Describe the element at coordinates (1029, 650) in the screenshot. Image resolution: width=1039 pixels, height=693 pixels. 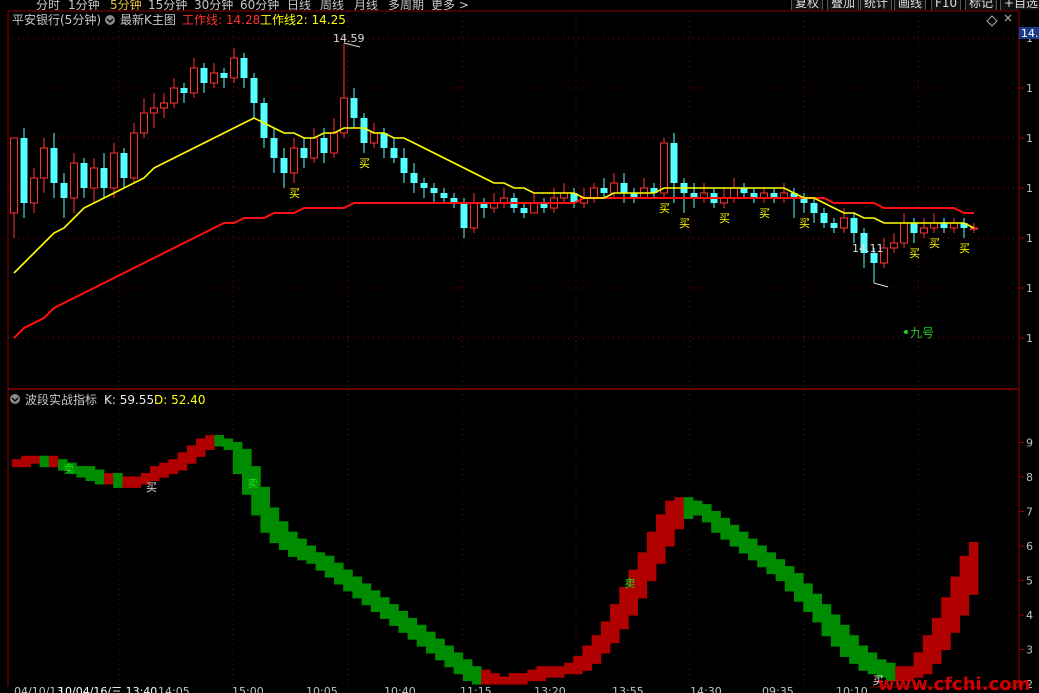
I see `sub-axis-label: 3` at that location.